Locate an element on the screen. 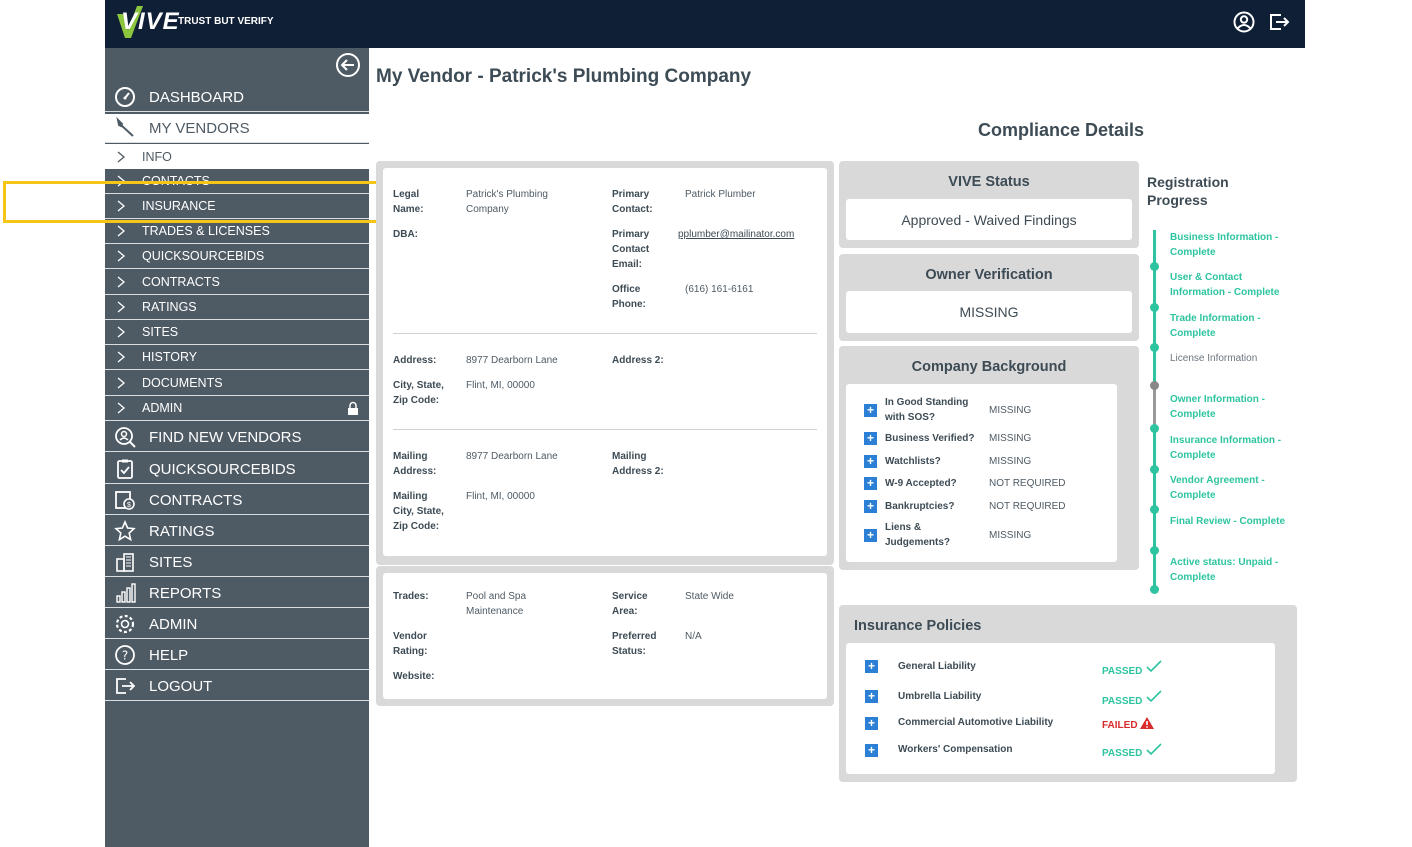 The image size is (1412, 847). website-label: Website: is located at coordinates (414, 676).